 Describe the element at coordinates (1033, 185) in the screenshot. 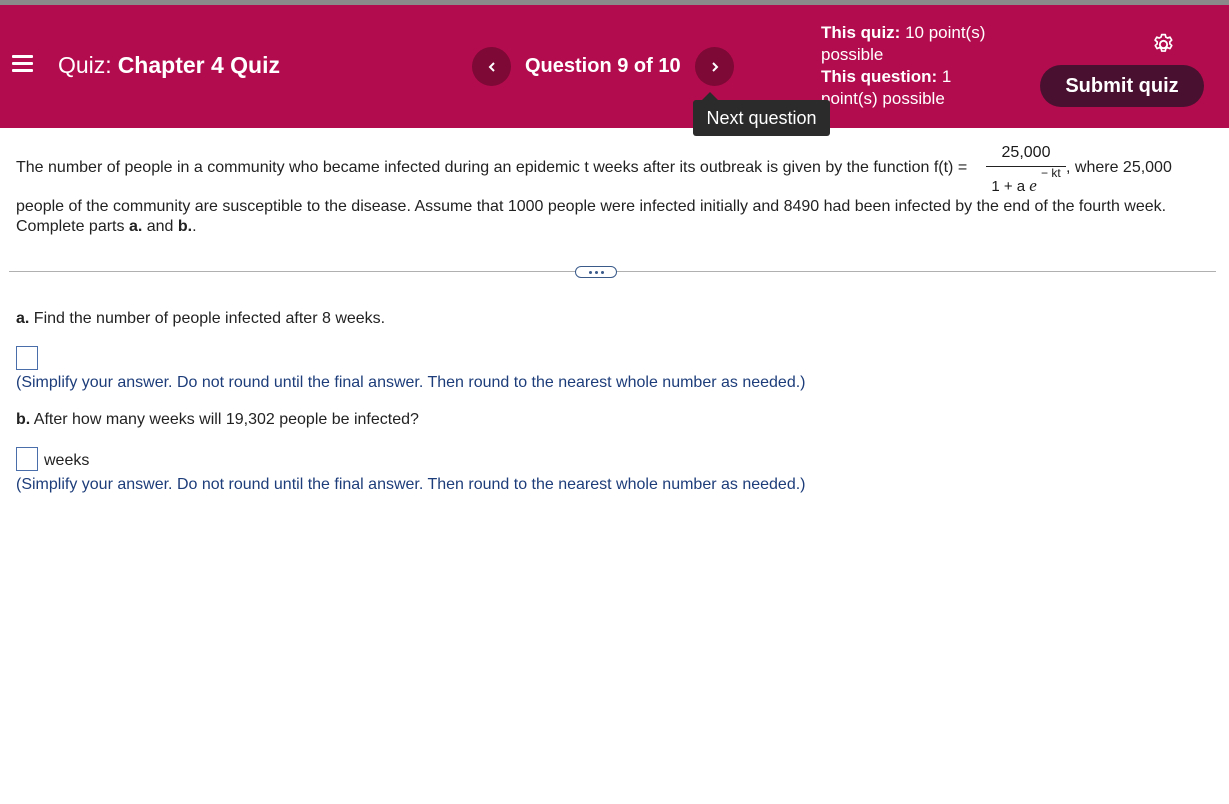

I see `denominator-e: e` at that location.